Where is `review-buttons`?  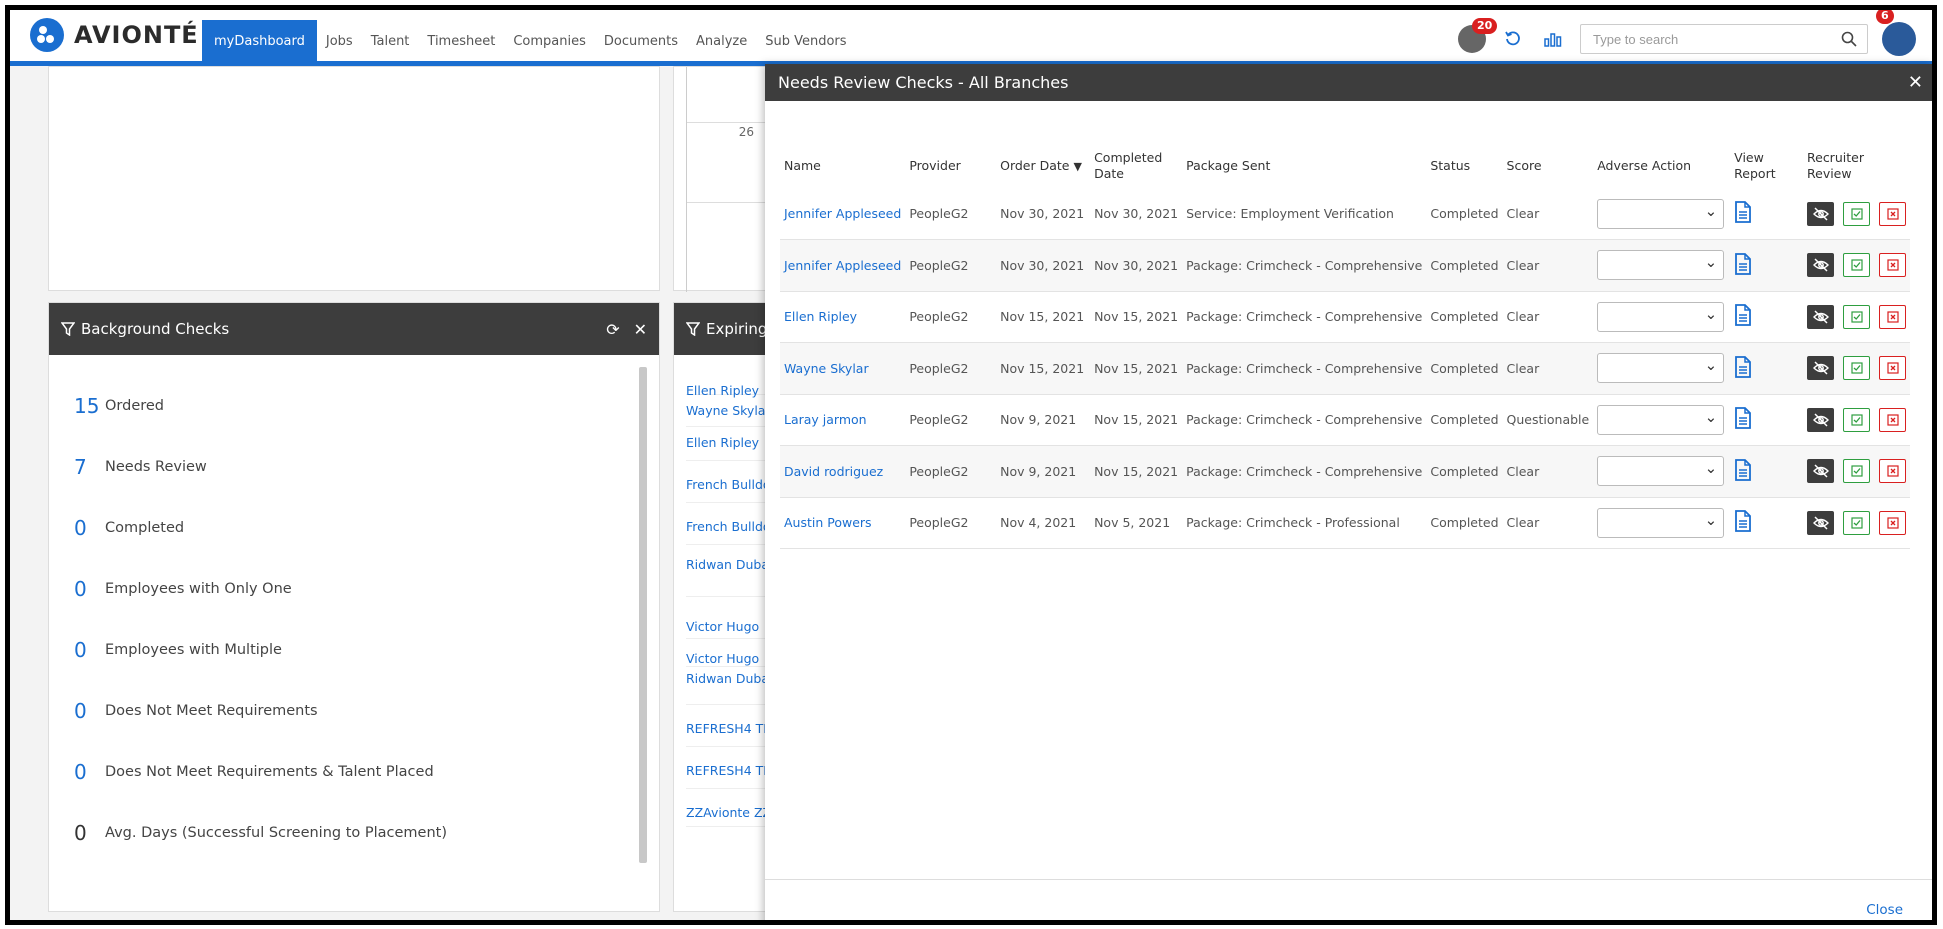 review-buttons is located at coordinates (1856, 213).